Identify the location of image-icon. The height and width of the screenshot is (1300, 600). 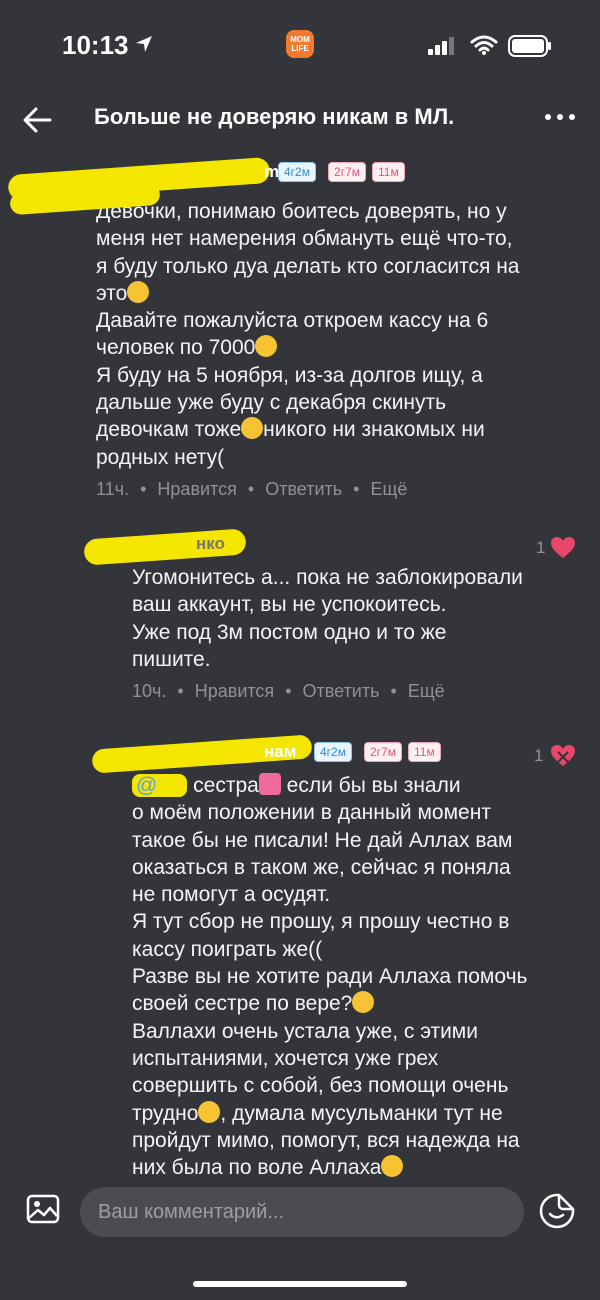
(43, 1209).